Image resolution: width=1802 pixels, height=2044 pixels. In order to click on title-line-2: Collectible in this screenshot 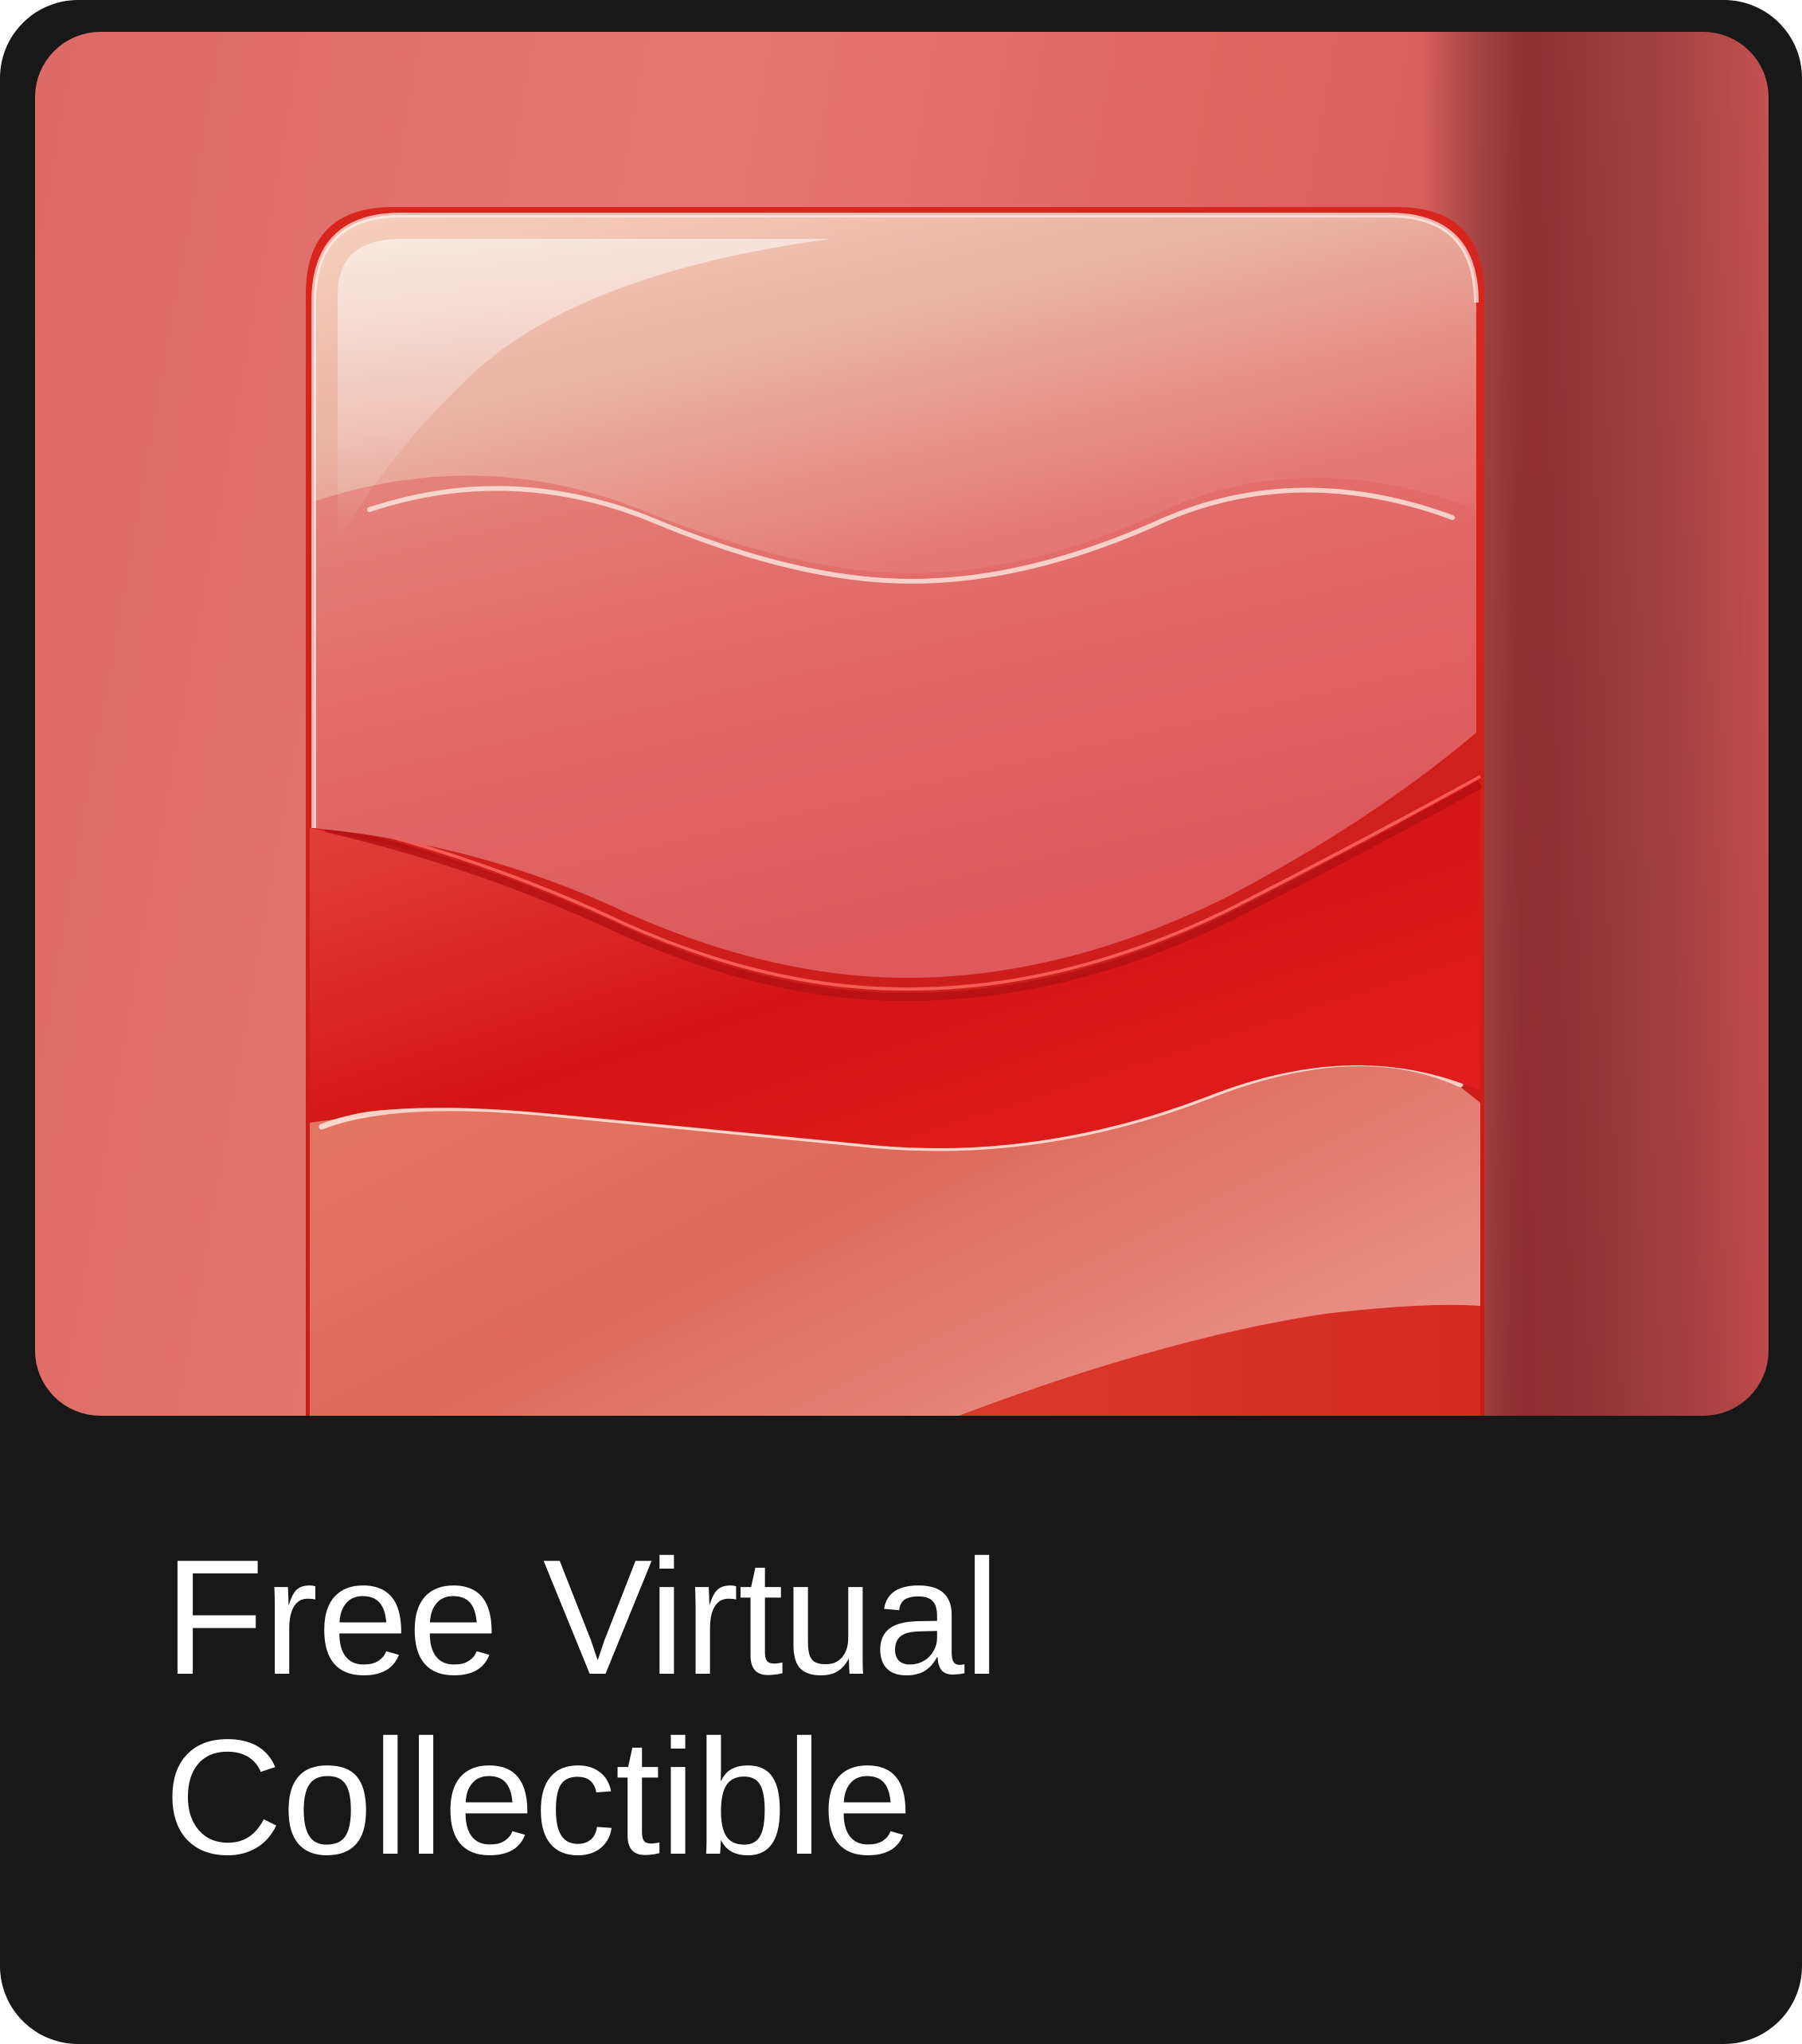, I will do `click(538, 1797)`.